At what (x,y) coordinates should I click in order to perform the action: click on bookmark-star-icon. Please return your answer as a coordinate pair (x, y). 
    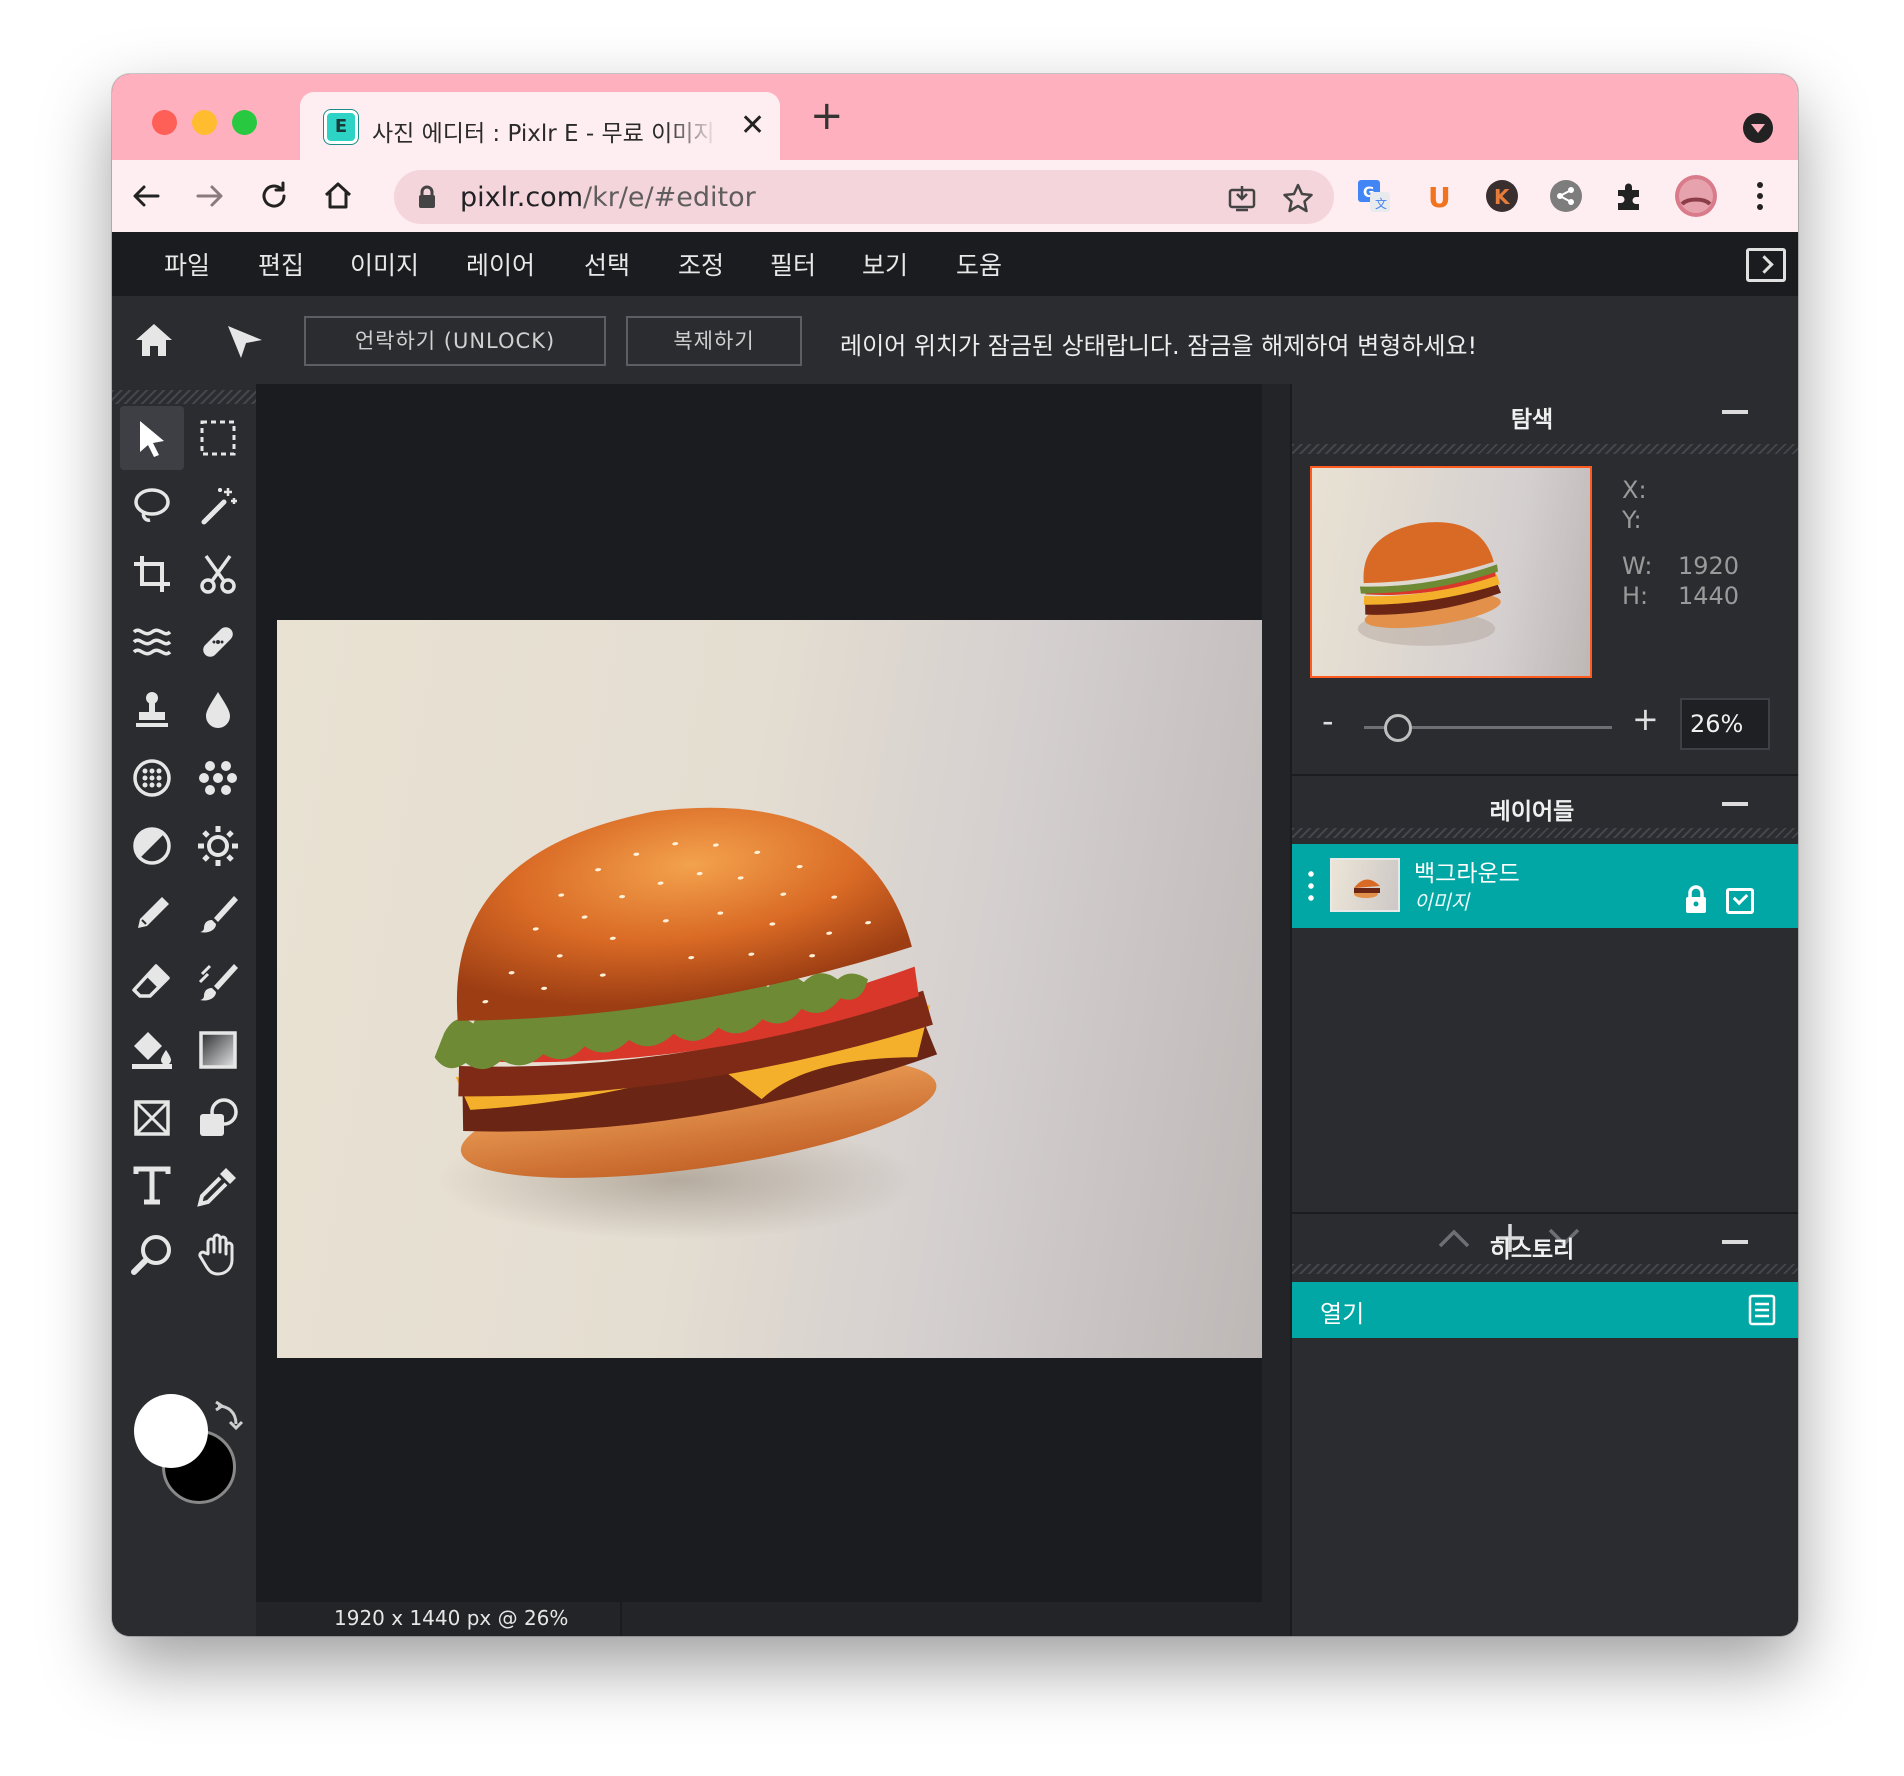
    Looking at the image, I should click on (1298, 198).